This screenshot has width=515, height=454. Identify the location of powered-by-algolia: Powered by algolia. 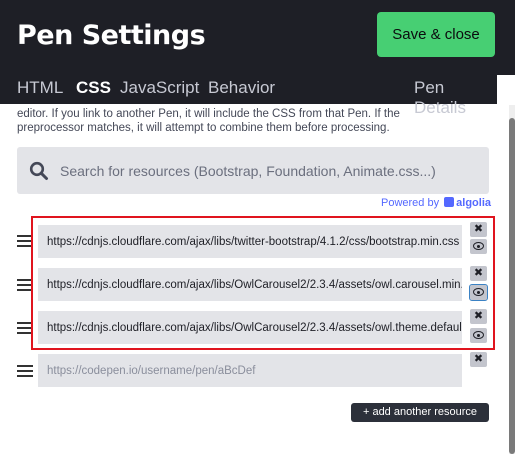
(436, 203).